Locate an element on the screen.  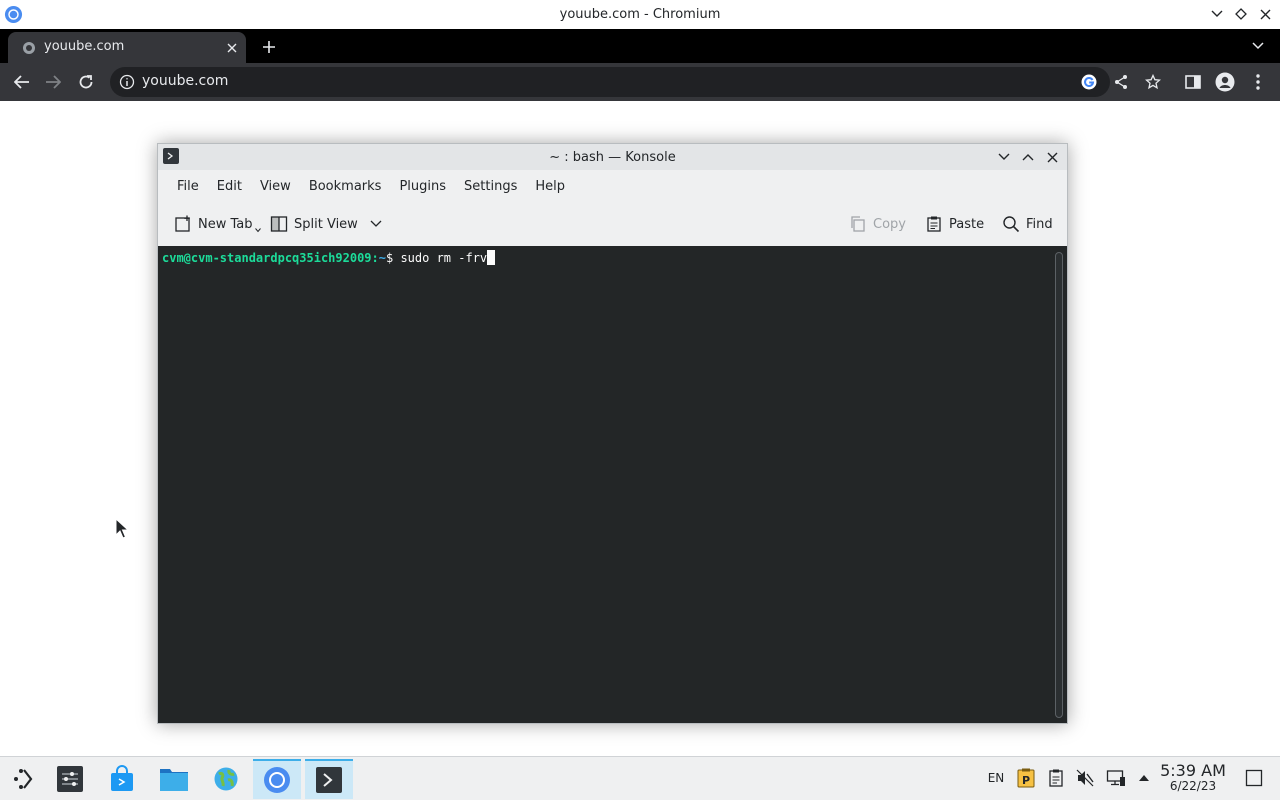
browser-toolbar: youube.com is located at coordinates (640, 82).